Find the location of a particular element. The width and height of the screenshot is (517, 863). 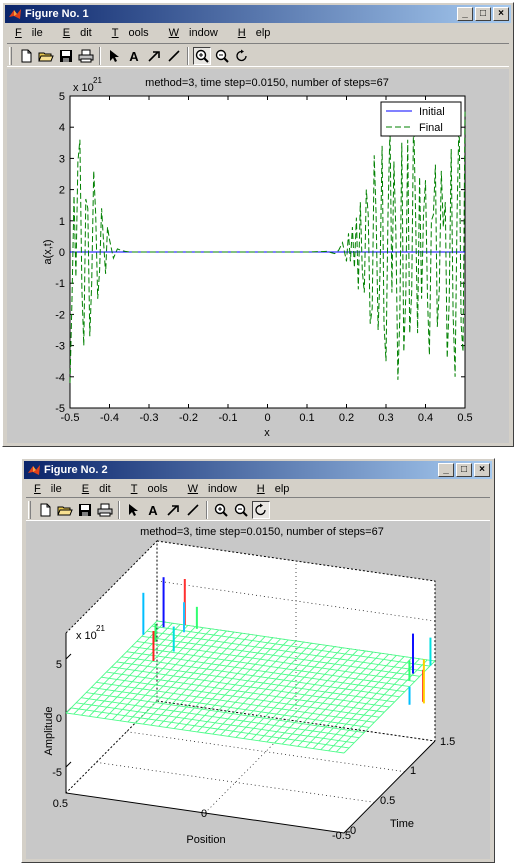

window-title: Figure No. 2 is located at coordinates (76, 470).